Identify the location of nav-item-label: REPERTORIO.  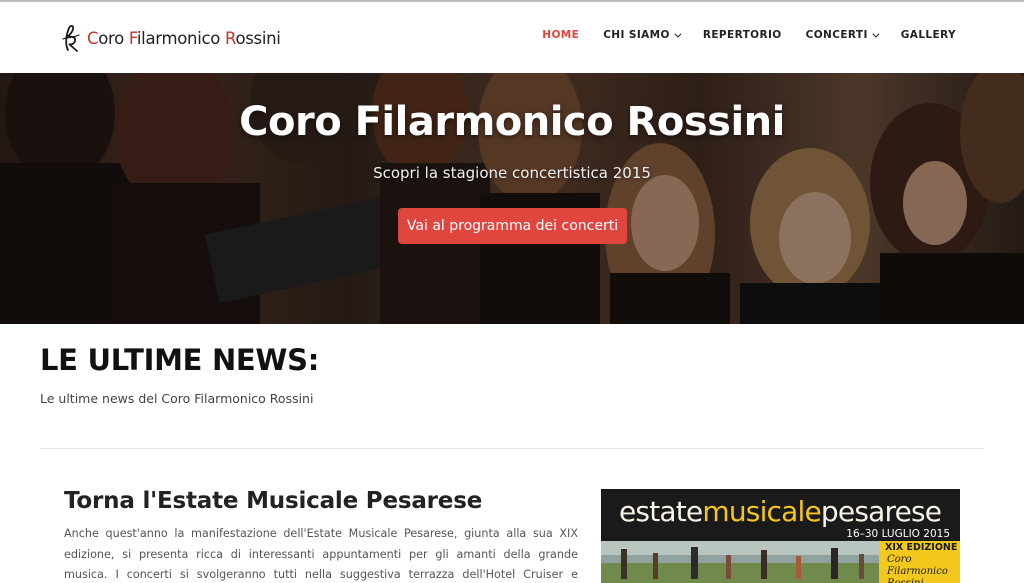
(742, 35).